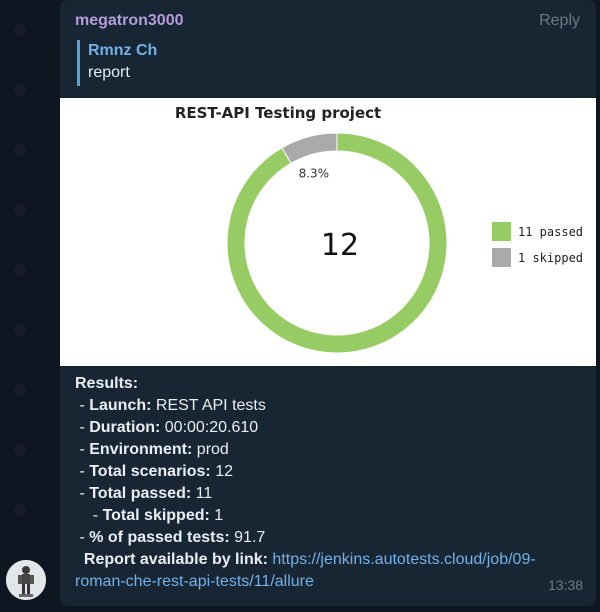  Describe the element at coordinates (159, 537) in the screenshot. I see `percent-label: % of passed tests:` at that location.